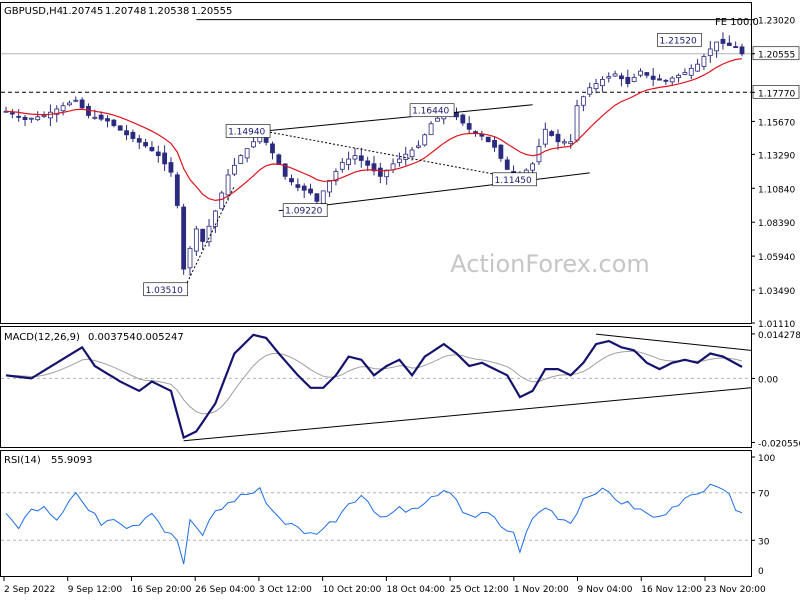 Image resolution: width=800 pixels, height=604 pixels. Describe the element at coordinates (541, 590) in the screenshot. I see `time-tick-label: 1 Nov 20:00` at that location.